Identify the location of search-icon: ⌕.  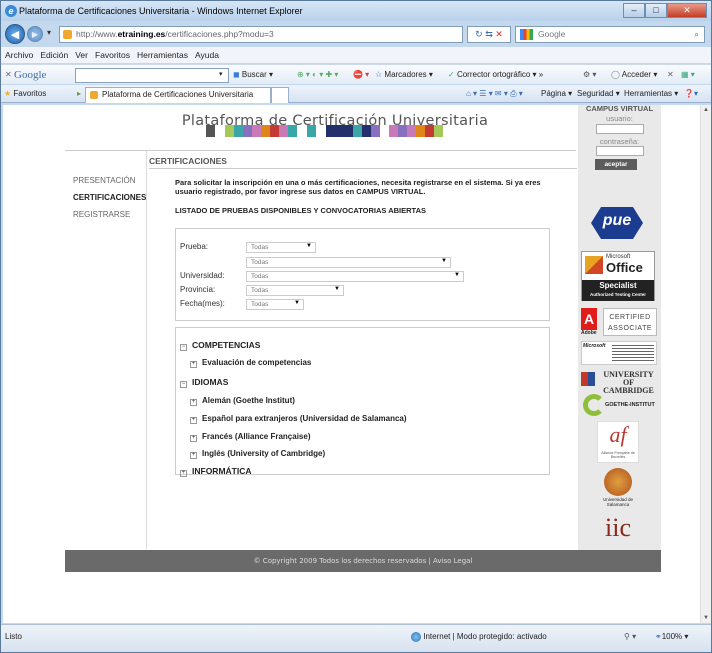
(696, 34).